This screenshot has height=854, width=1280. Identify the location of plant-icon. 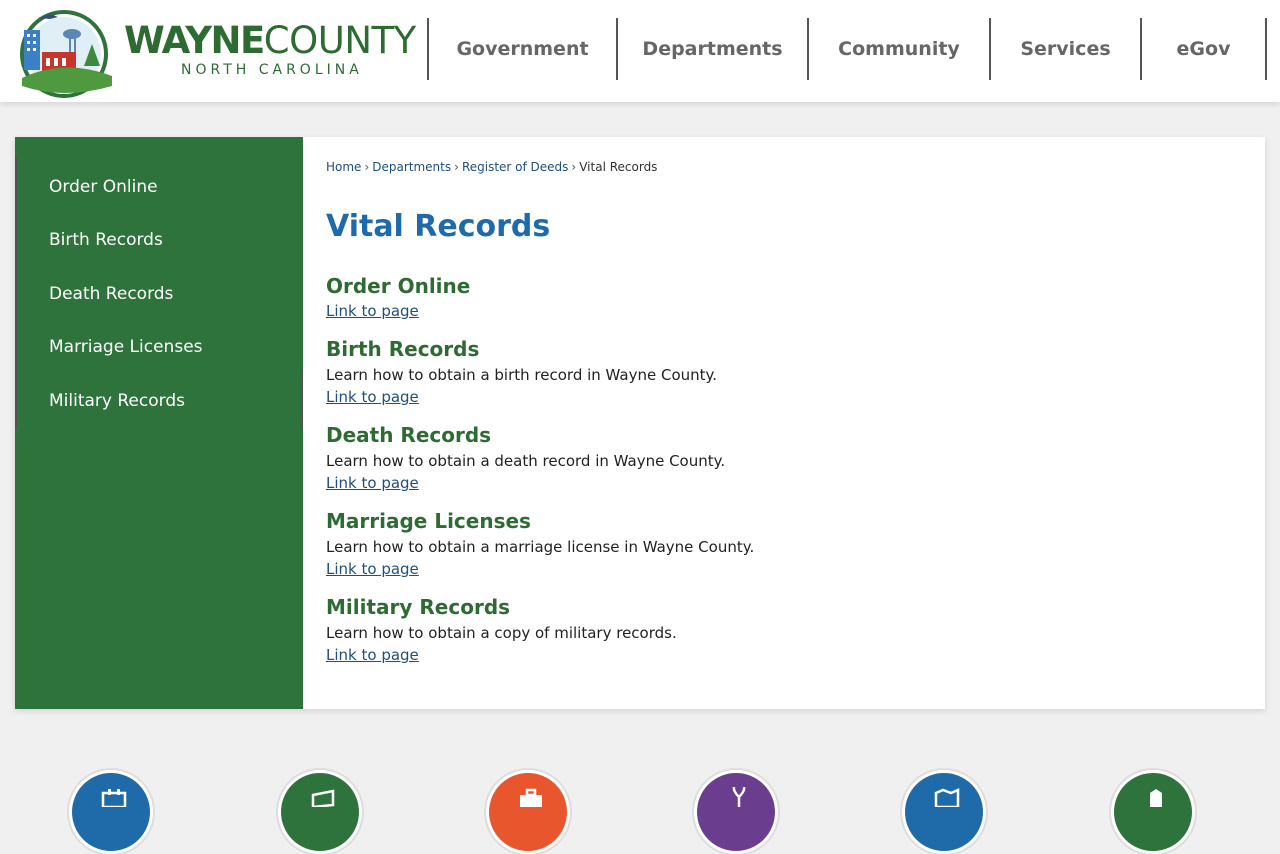
(736, 812).